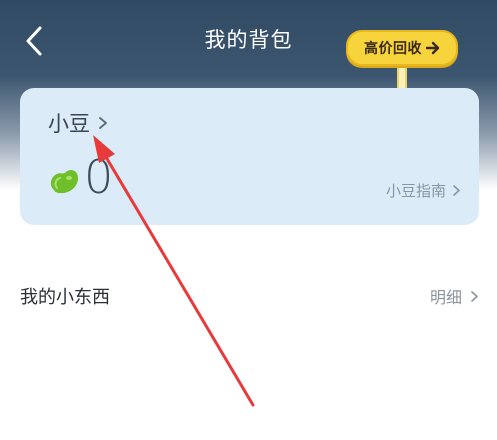  I want to click on arrow-right-icon, so click(433, 48).